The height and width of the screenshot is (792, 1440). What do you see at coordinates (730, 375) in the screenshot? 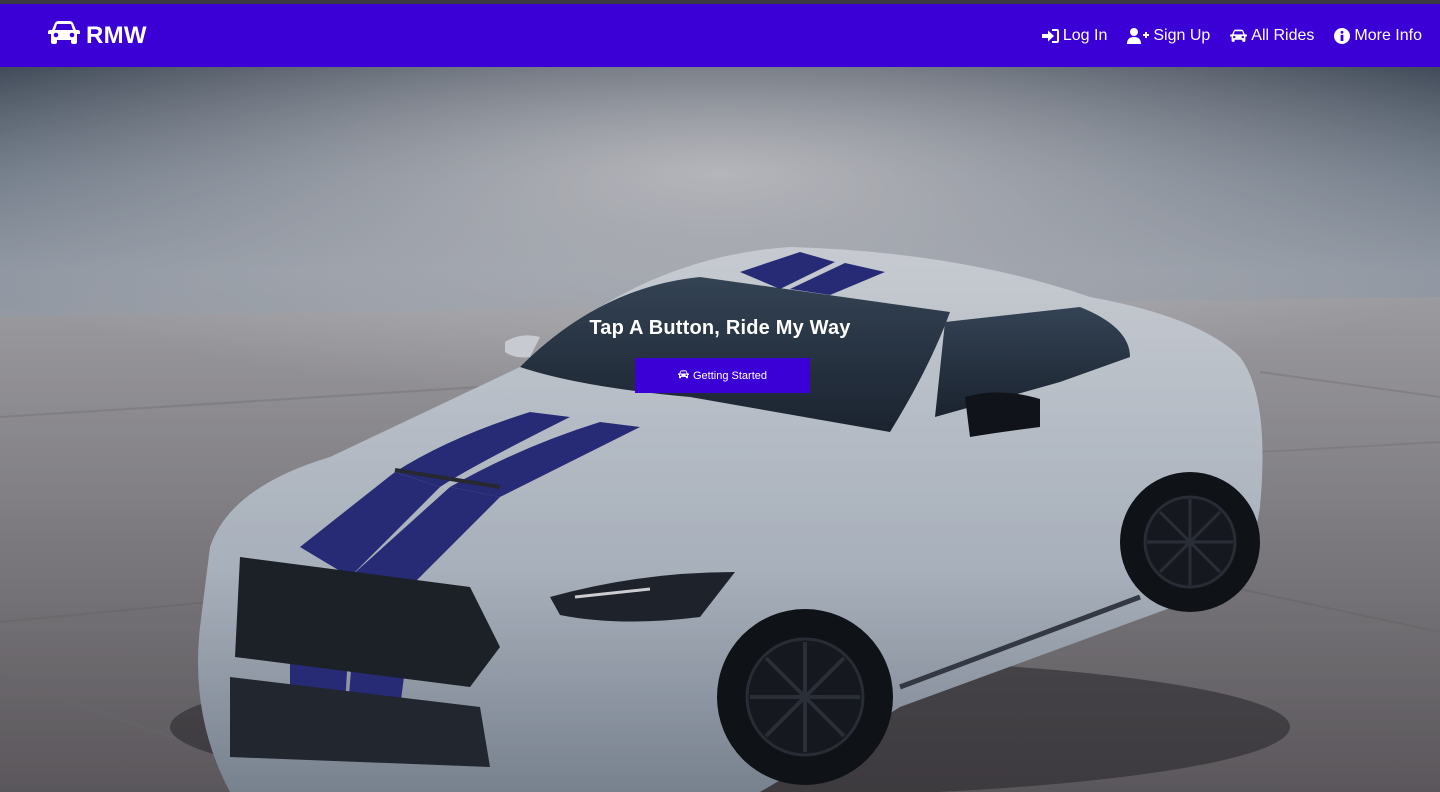
I see `getting-started-label: Getting Started` at bounding box center [730, 375].